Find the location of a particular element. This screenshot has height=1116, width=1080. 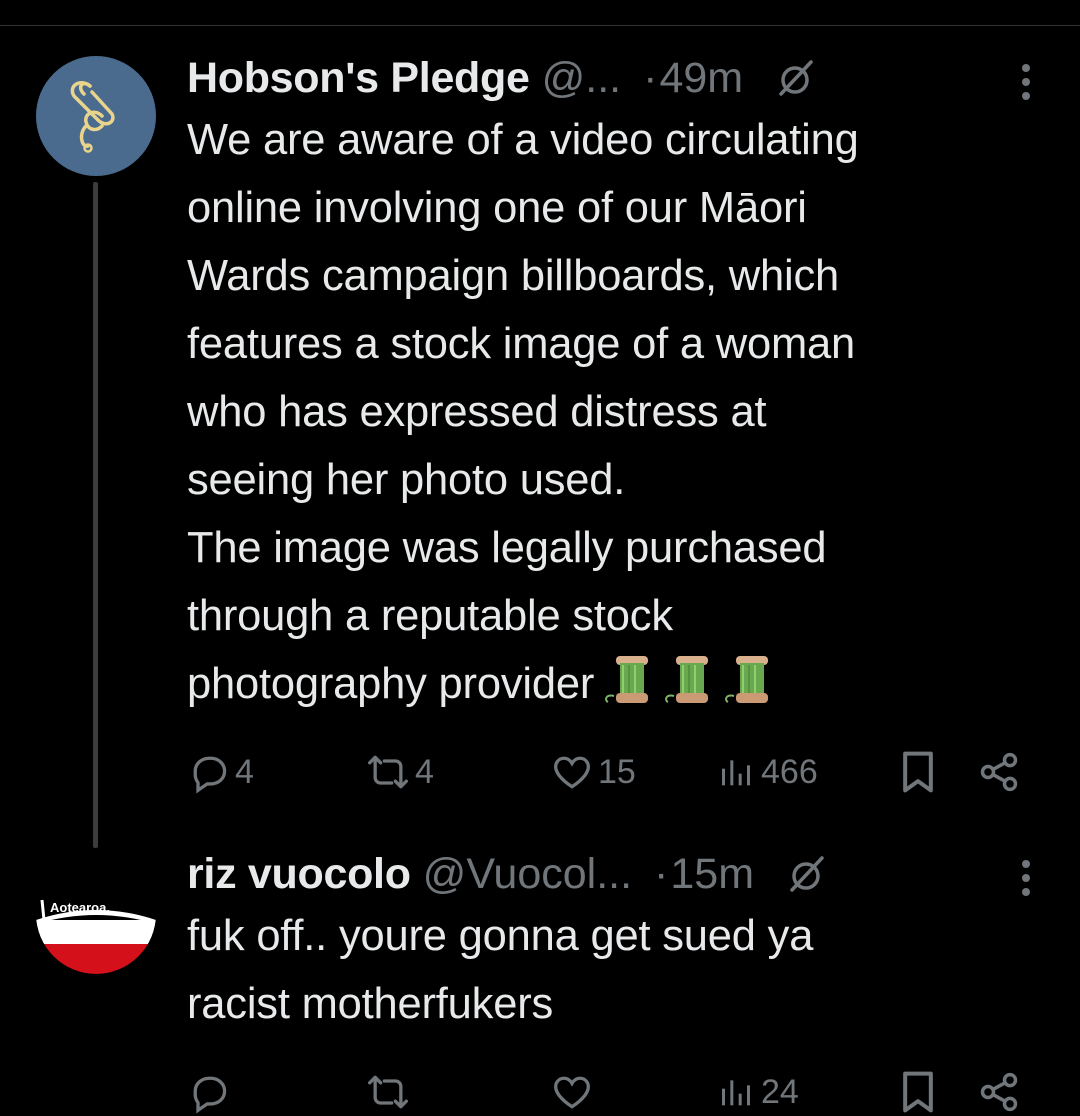

text-line: racist motherfukers is located at coordinates (370, 1004).